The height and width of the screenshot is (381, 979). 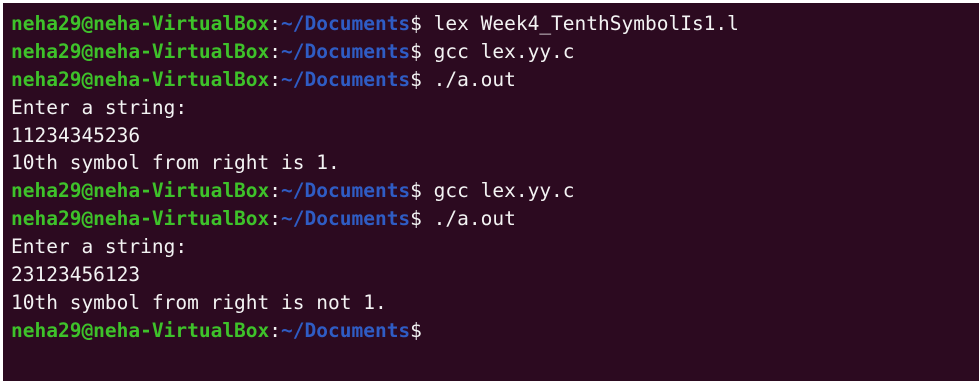 What do you see at coordinates (495, 331) in the screenshot?
I see `prompt-line: neha29@neha-VirtualBox:~/Documents$` at bounding box center [495, 331].